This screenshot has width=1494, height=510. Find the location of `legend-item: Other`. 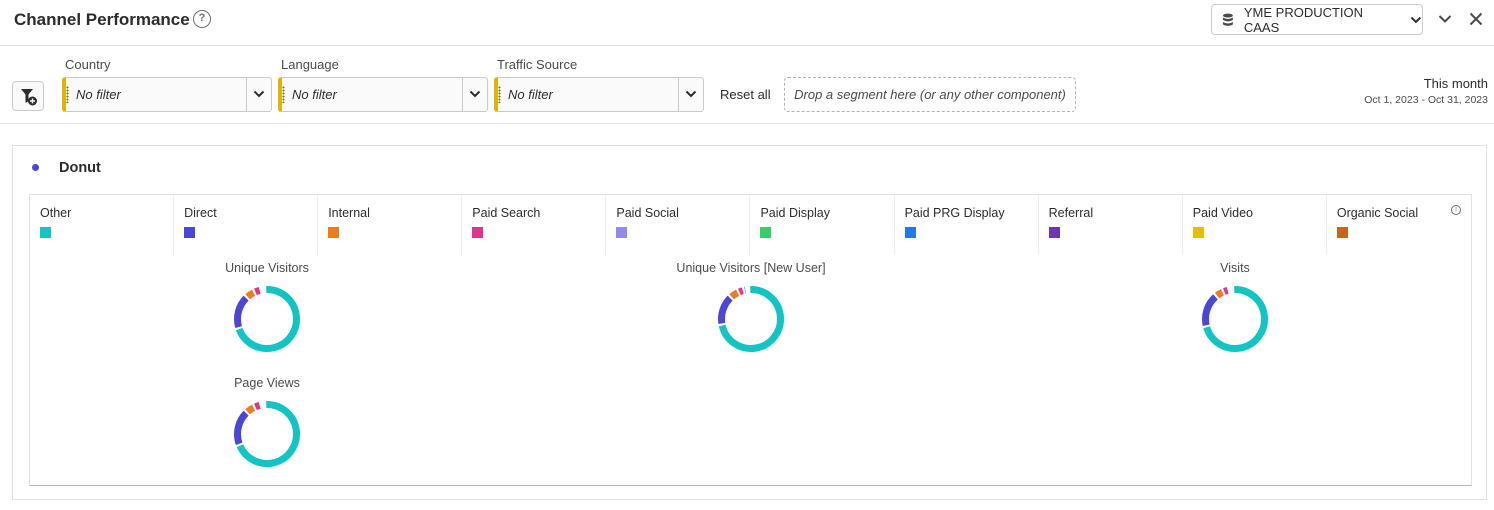

legend-item: Other is located at coordinates (102, 225).